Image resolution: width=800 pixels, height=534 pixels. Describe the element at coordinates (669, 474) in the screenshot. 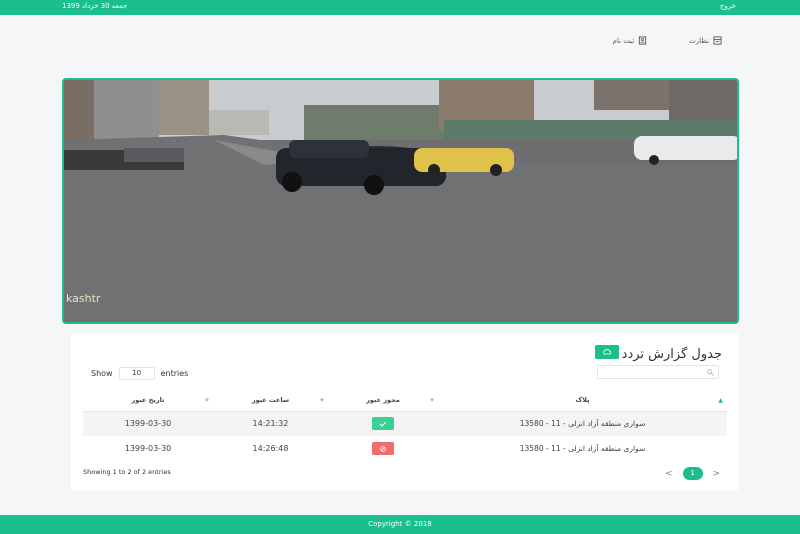

I see `prev-page-button: <` at that location.